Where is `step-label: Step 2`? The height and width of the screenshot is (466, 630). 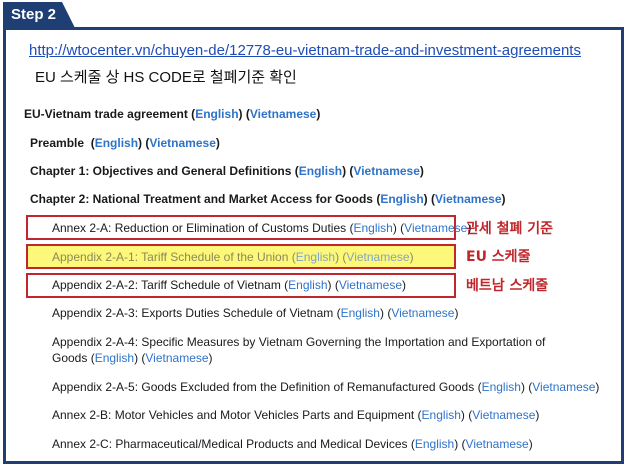 step-label: Step 2 is located at coordinates (39, 15).